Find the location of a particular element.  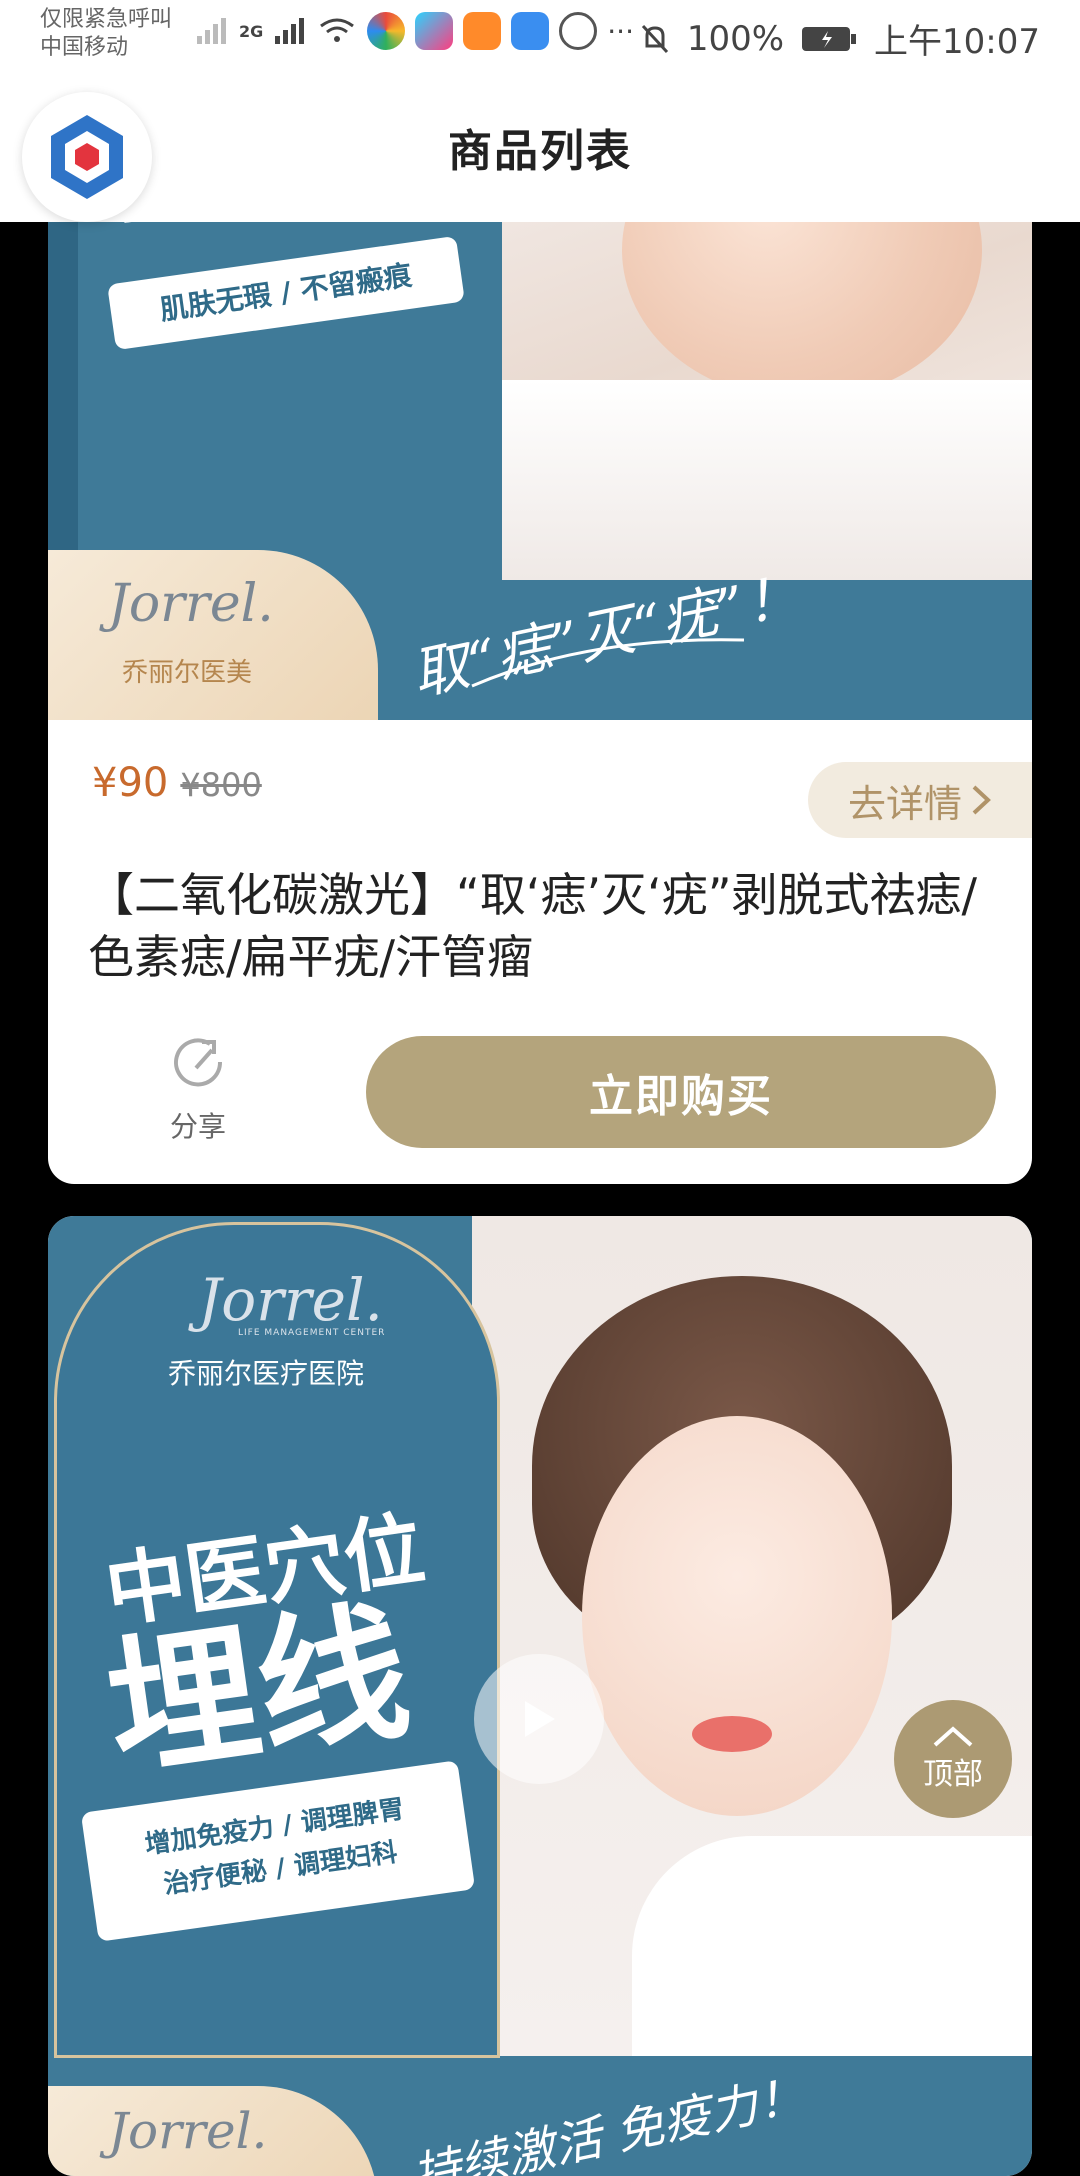

details-label: 去详情 is located at coordinates (904, 803).